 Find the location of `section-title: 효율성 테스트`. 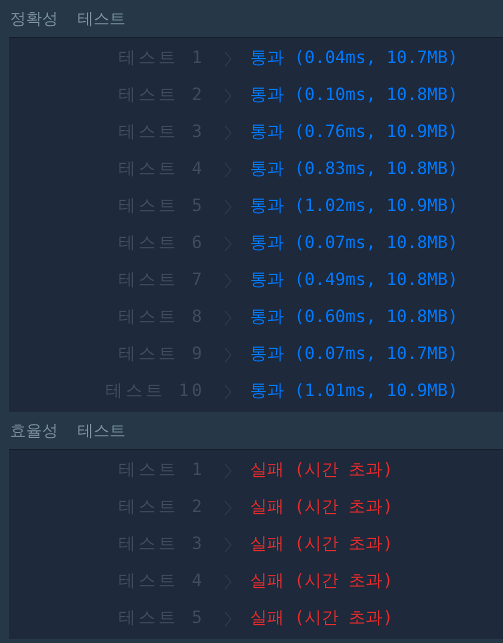

section-title: 효율성 테스트 is located at coordinates (68, 431).